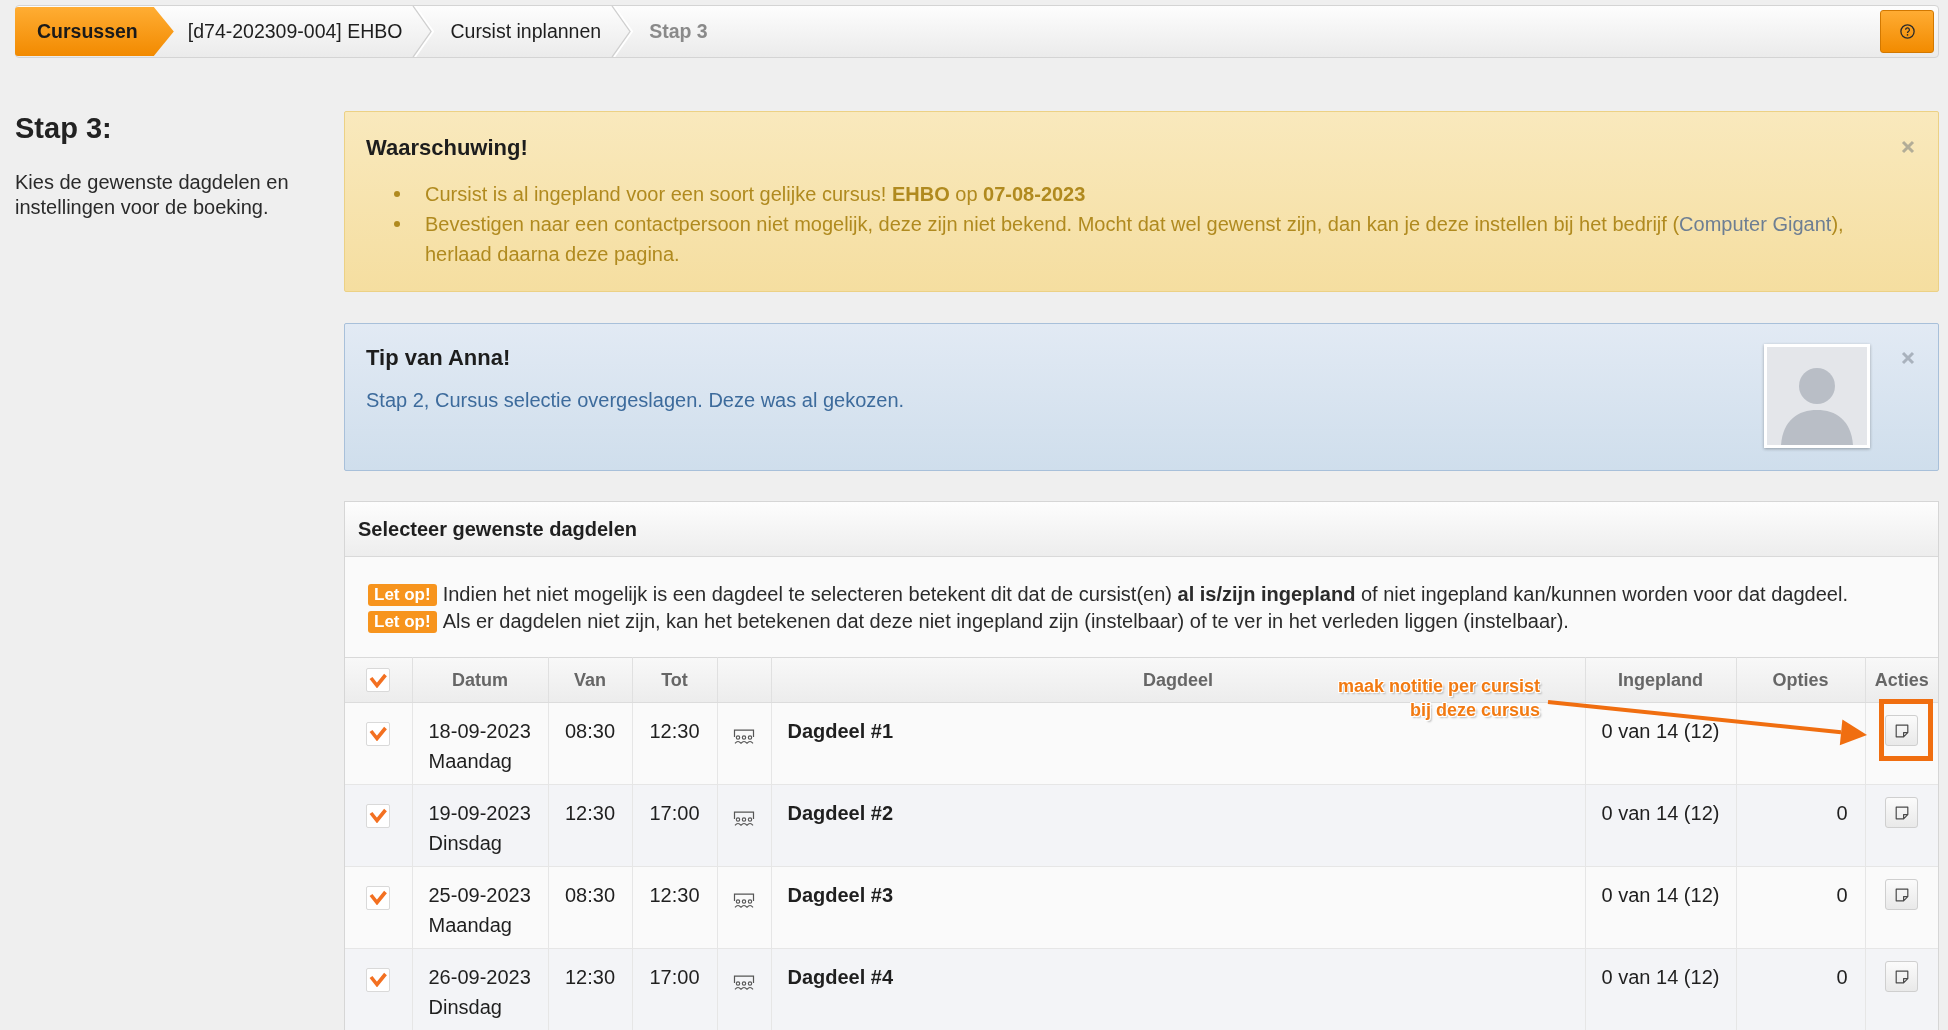 This screenshot has height=1030, width=1948. Describe the element at coordinates (1660, 680) in the screenshot. I see `column-header: Ingepland` at that location.